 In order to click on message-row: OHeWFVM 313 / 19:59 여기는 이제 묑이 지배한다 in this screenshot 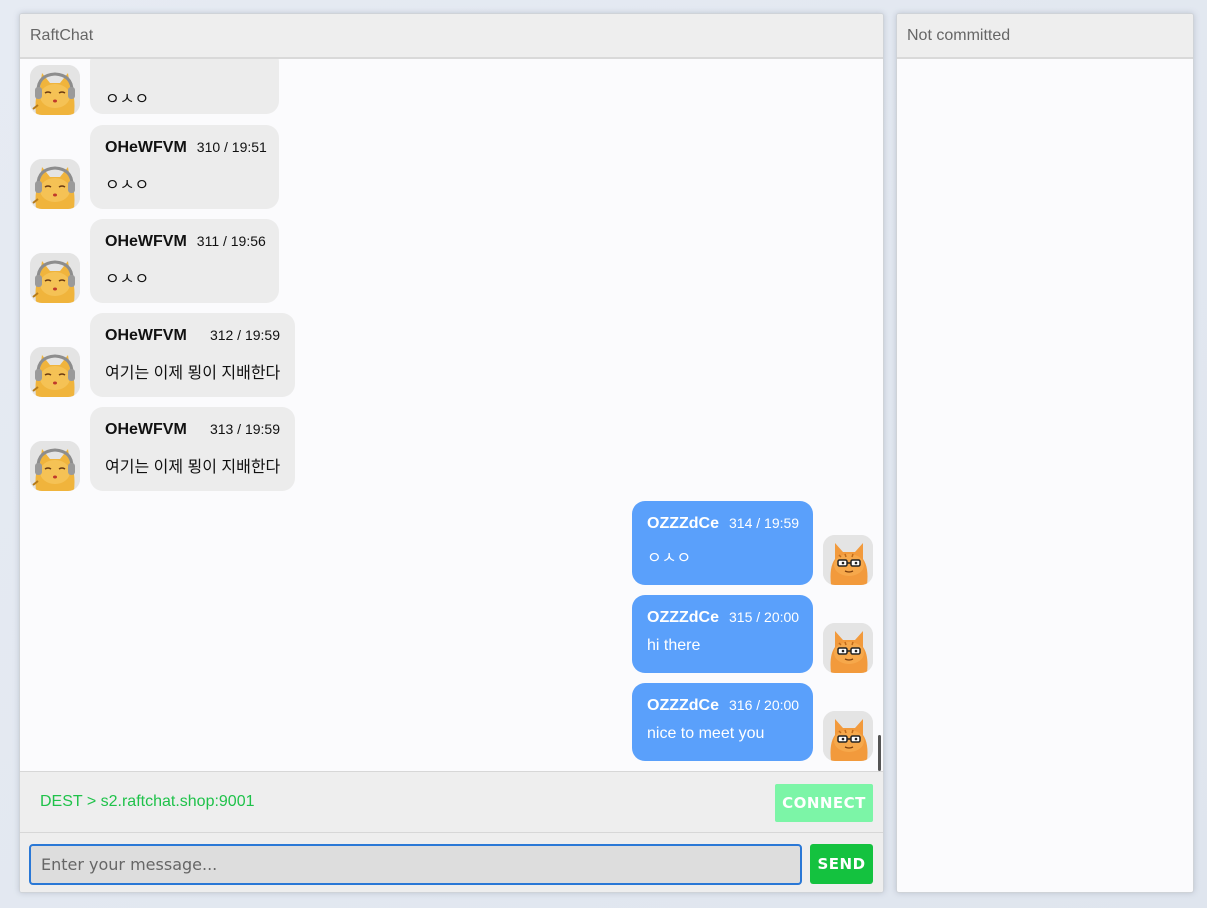, I will do `click(451, 449)`.